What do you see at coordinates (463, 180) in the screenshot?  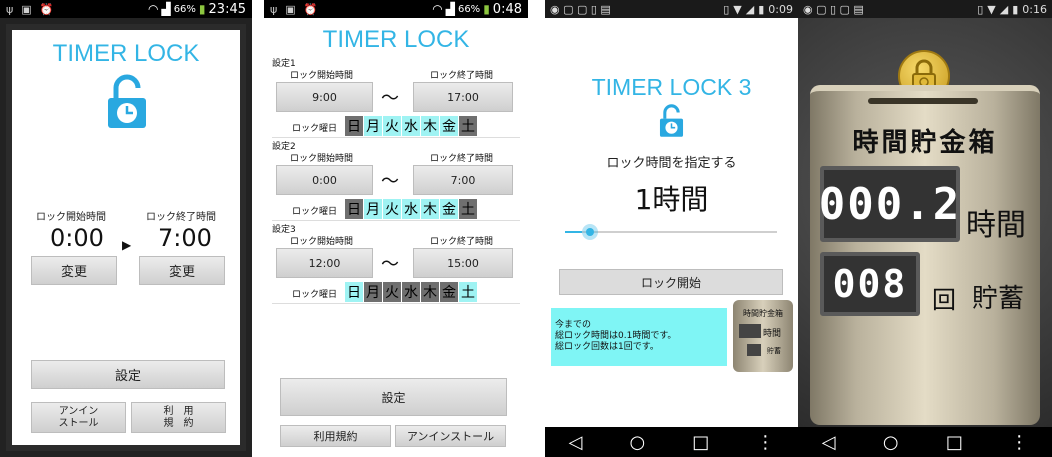 I see `end-time-button: 7:00` at bounding box center [463, 180].